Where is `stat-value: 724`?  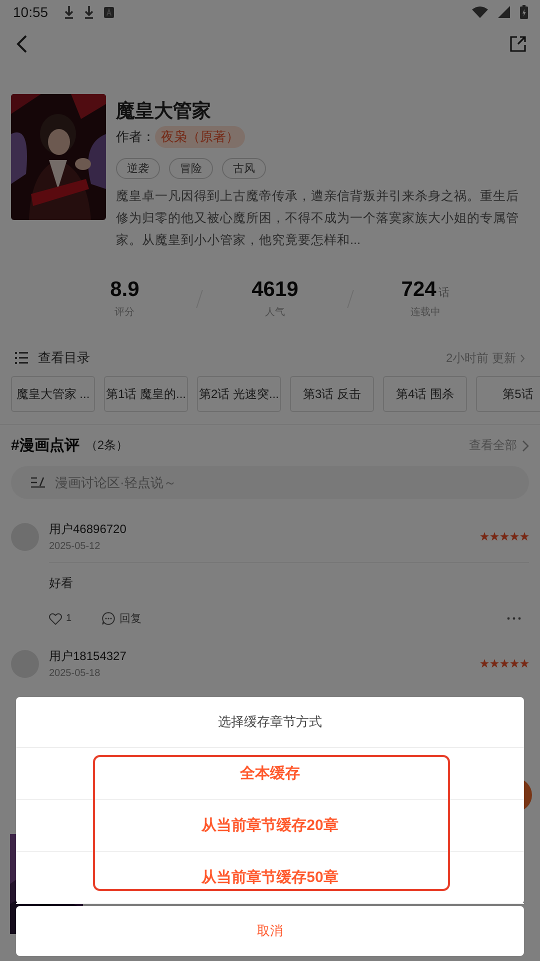 stat-value: 724 is located at coordinates (418, 290).